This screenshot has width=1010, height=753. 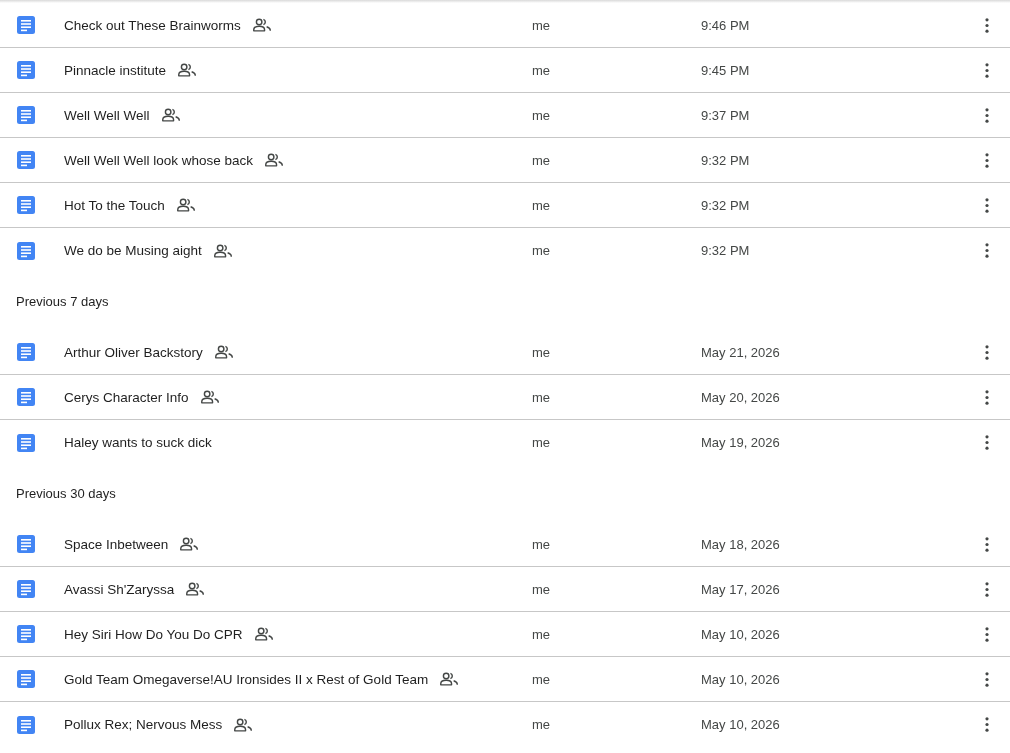 What do you see at coordinates (740, 544) in the screenshot?
I see `modified-date: May 18, 2026` at bounding box center [740, 544].